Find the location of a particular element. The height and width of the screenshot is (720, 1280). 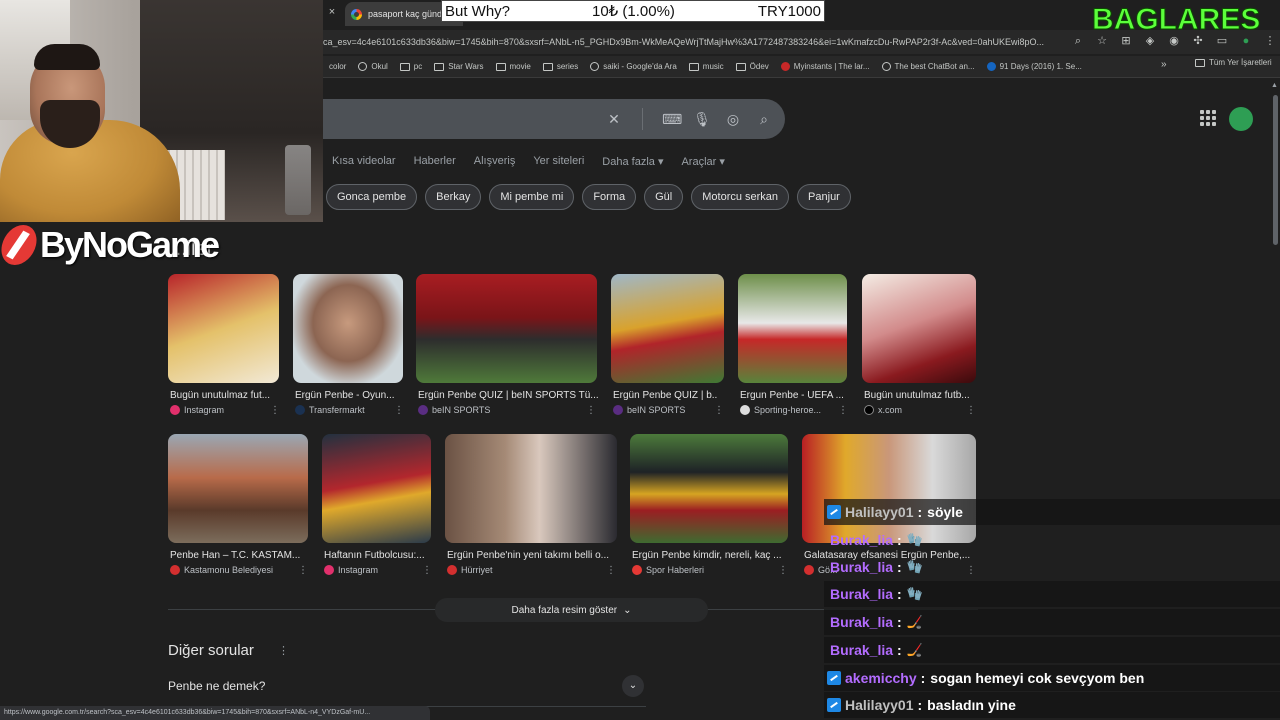

chat-message: akemicchy : sogan hemeyi cok sevçyom ben is located at coordinates (1052, 678).